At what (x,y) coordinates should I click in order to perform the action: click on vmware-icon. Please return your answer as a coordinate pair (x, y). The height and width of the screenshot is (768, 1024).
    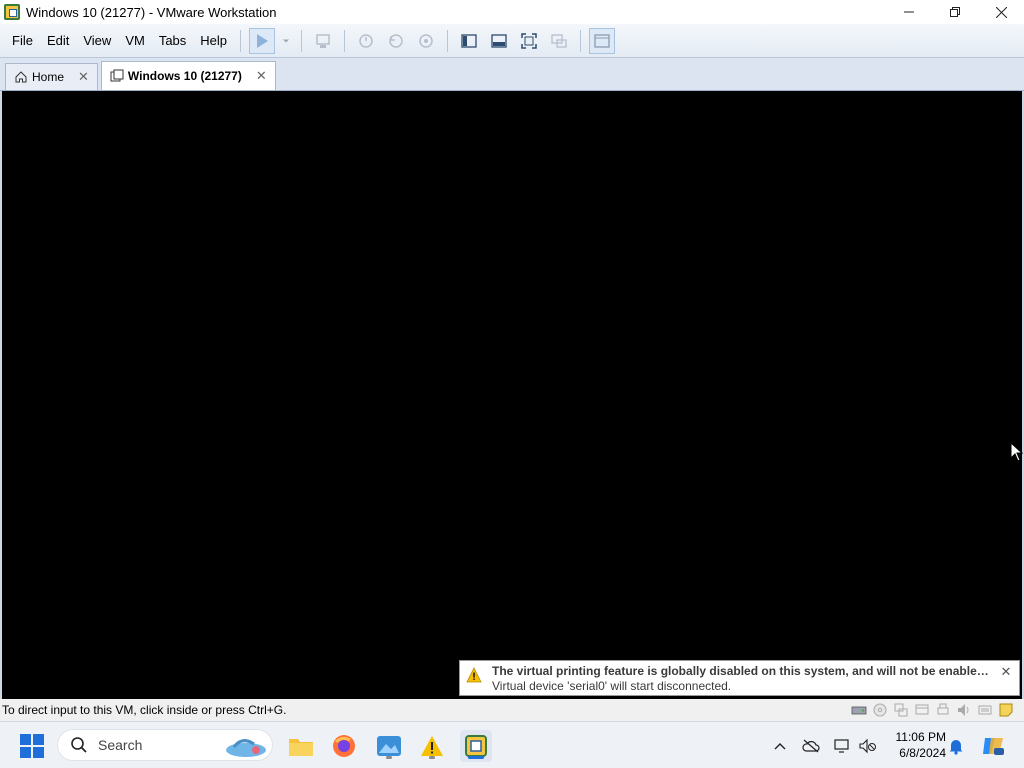
    Looking at the image, I should click on (476, 746).